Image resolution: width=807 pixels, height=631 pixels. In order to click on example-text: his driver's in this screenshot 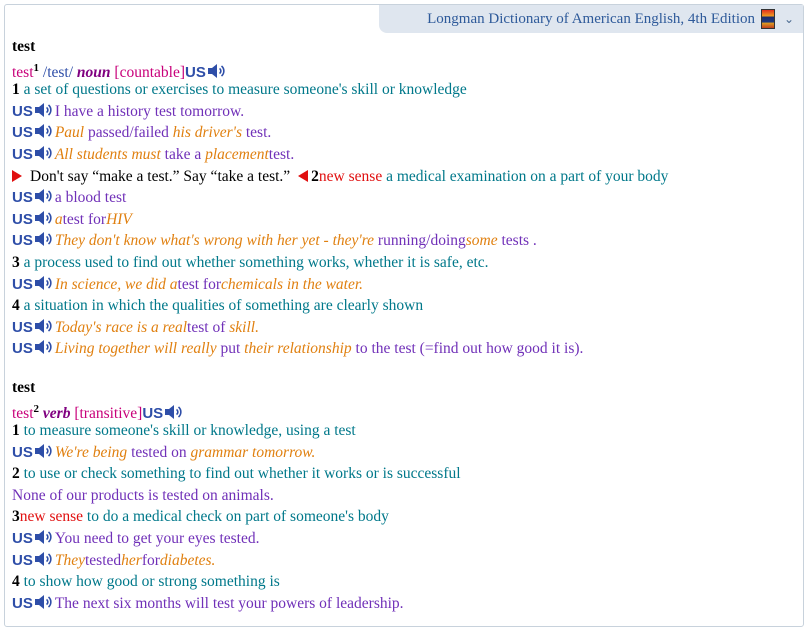, I will do `click(207, 133)`.